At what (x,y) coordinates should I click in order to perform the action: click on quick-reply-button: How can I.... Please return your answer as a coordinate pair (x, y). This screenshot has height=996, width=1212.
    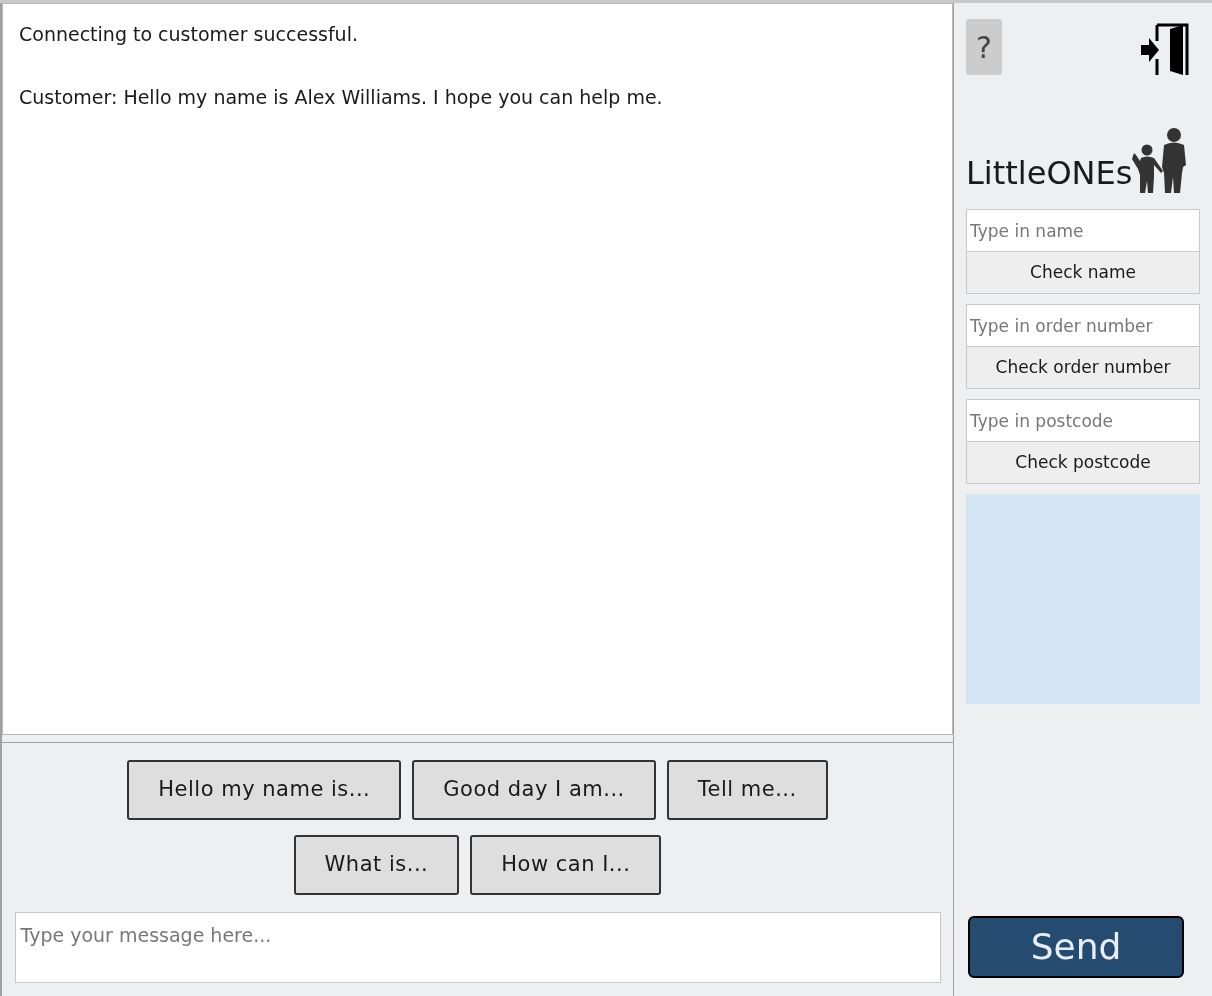
    Looking at the image, I should click on (566, 865).